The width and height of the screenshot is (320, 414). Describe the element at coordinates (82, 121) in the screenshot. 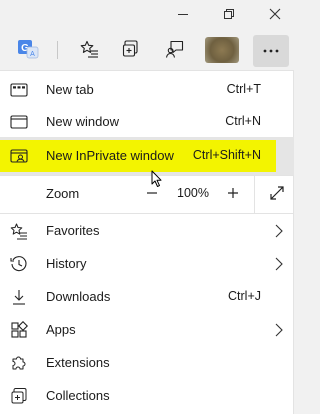

I see `menu-item-label: New window` at that location.